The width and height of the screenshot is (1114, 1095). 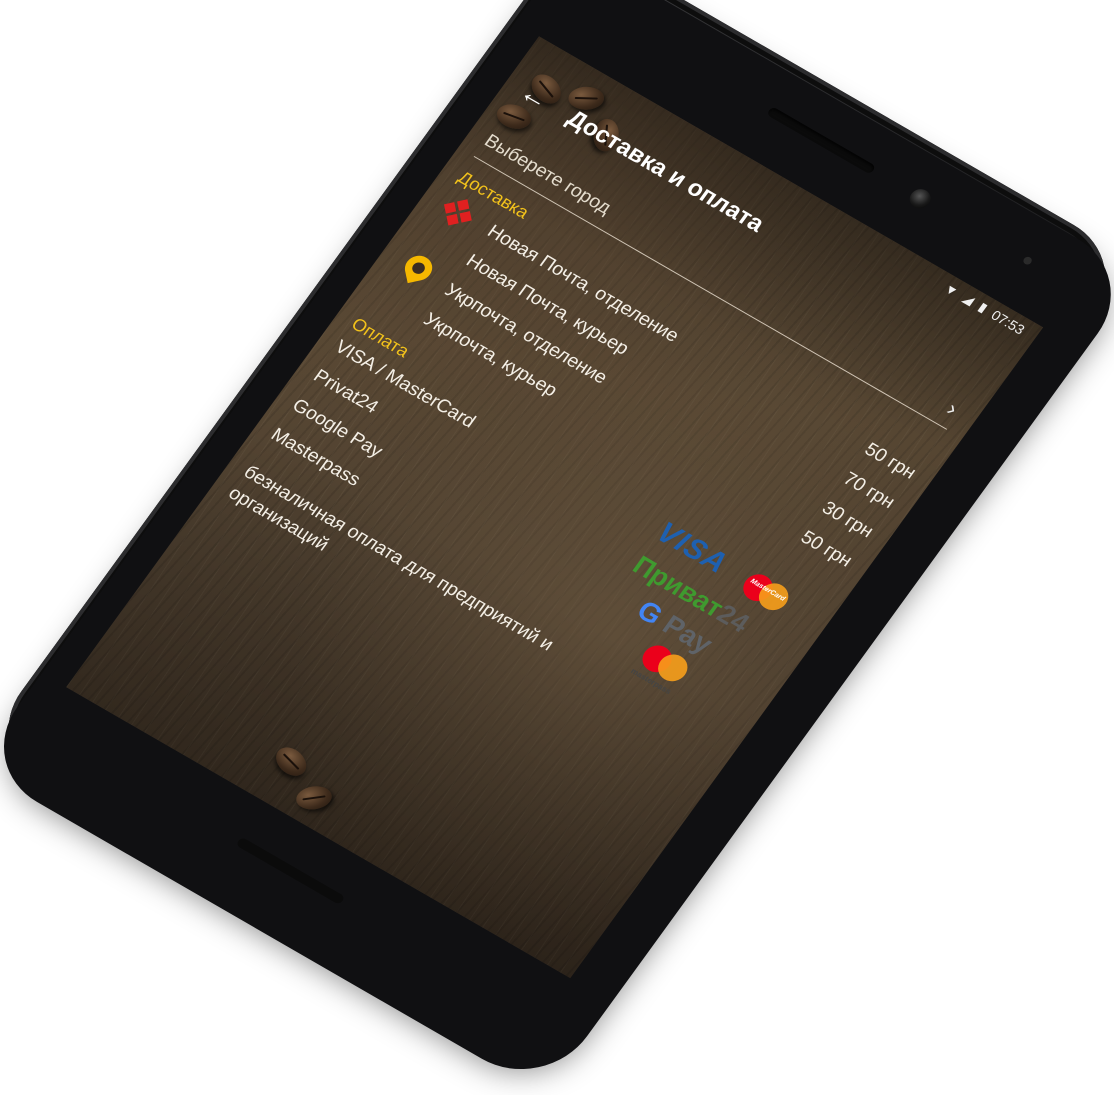 I want to click on wifi-icon: ▼, so click(x=951, y=289).